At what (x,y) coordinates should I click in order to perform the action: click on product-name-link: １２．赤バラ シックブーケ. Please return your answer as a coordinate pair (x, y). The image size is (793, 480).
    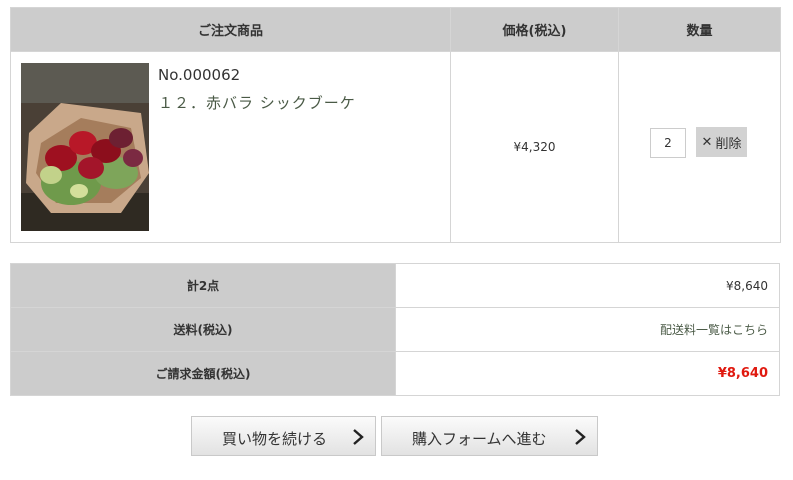
    Looking at the image, I should click on (257, 102).